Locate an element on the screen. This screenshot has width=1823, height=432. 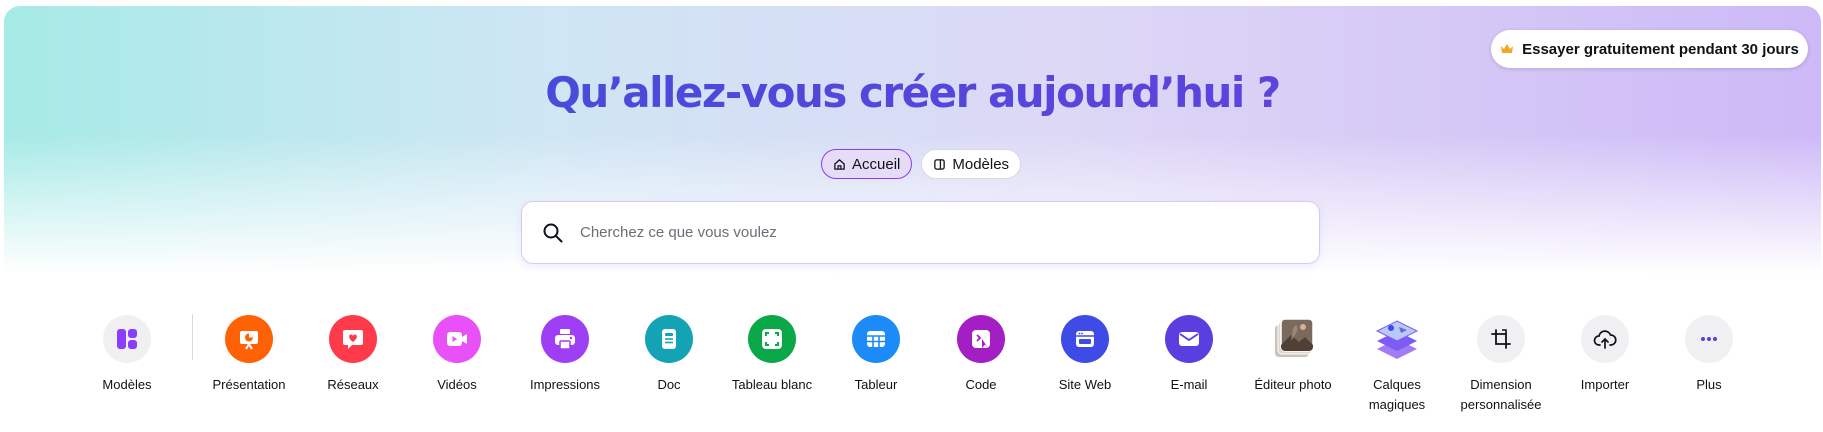
category-impressions: Impressions is located at coordinates (565, 355).